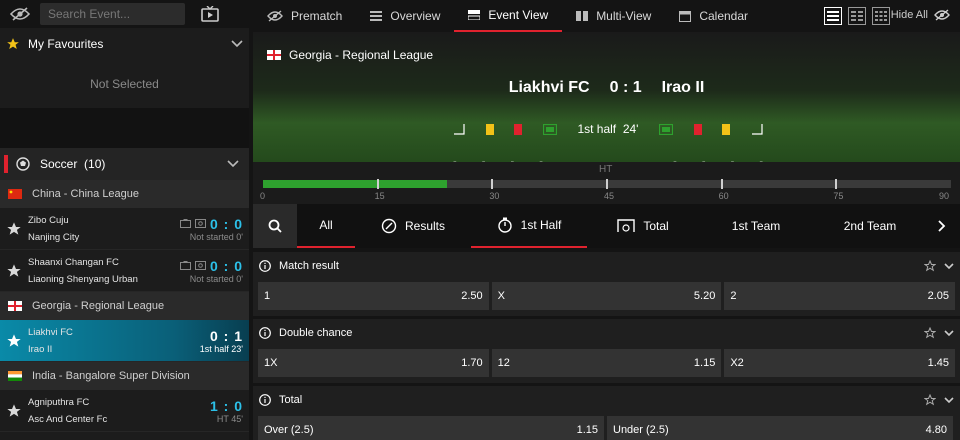 Image resolution: width=960 pixels, height=440 pixels. I want to click on tab-label: Multi-View, so click(624, 16).